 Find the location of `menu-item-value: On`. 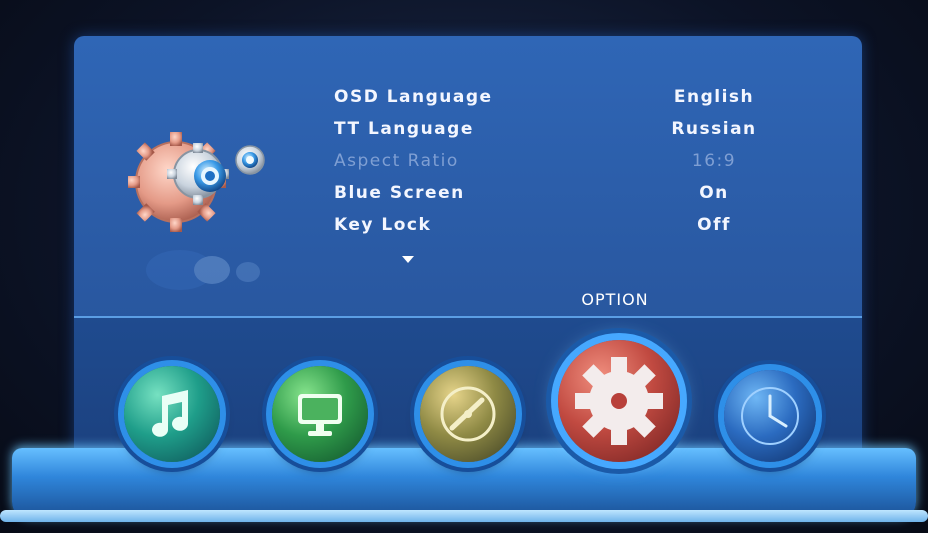

menu-item-value: On is located at coordinates (714, 193).